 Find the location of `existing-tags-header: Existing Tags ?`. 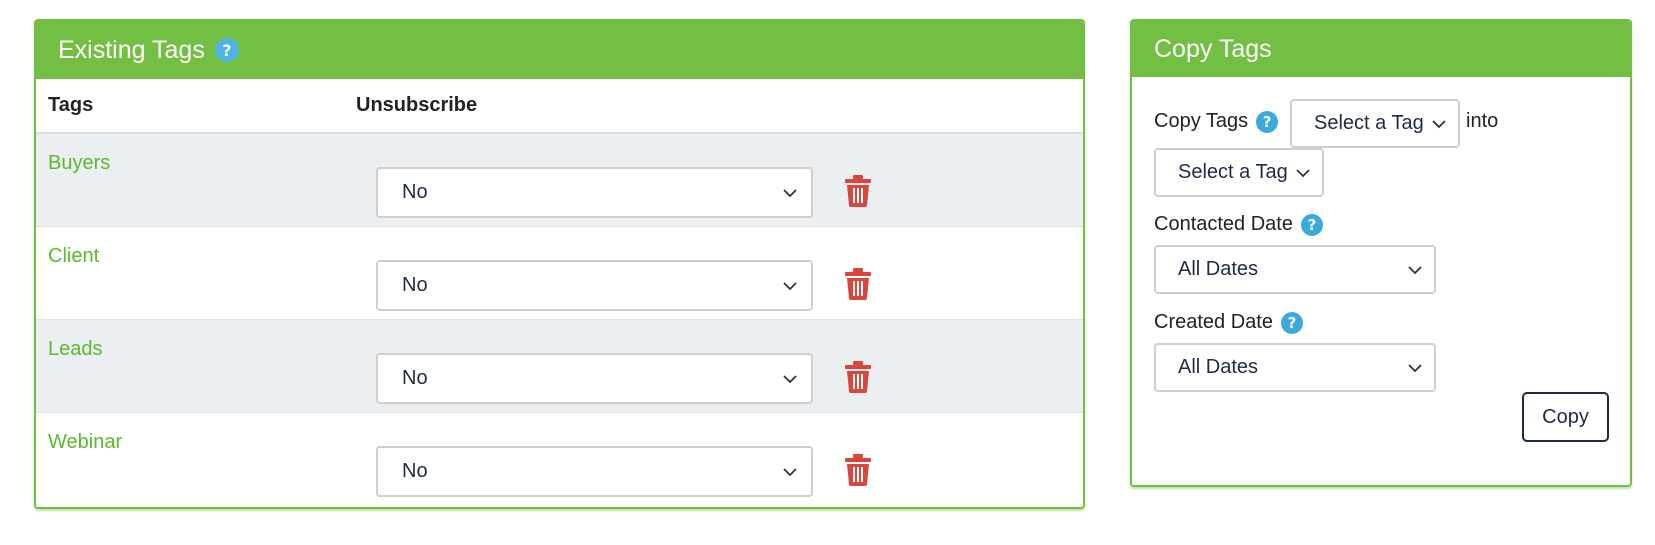

existing-tags-header: Existing Tags ? is located at coordinates (559, 50).